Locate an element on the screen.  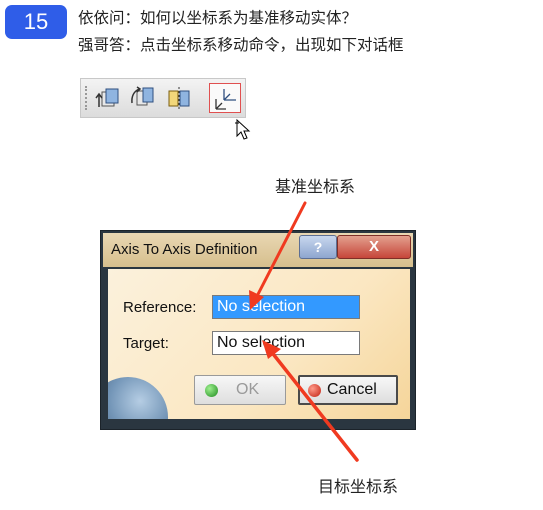
rotate-button is located at coordinates (143, 98).